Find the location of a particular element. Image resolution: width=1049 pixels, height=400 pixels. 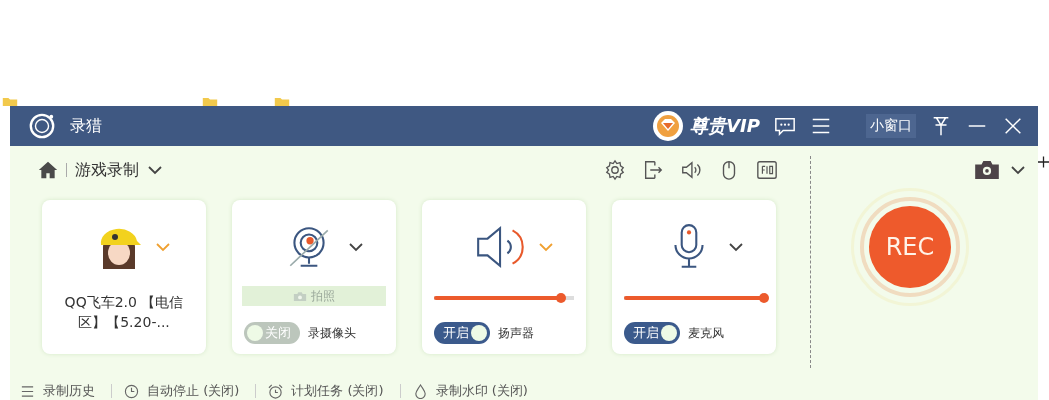

plus-icon is located at coordinates (1043, 162).